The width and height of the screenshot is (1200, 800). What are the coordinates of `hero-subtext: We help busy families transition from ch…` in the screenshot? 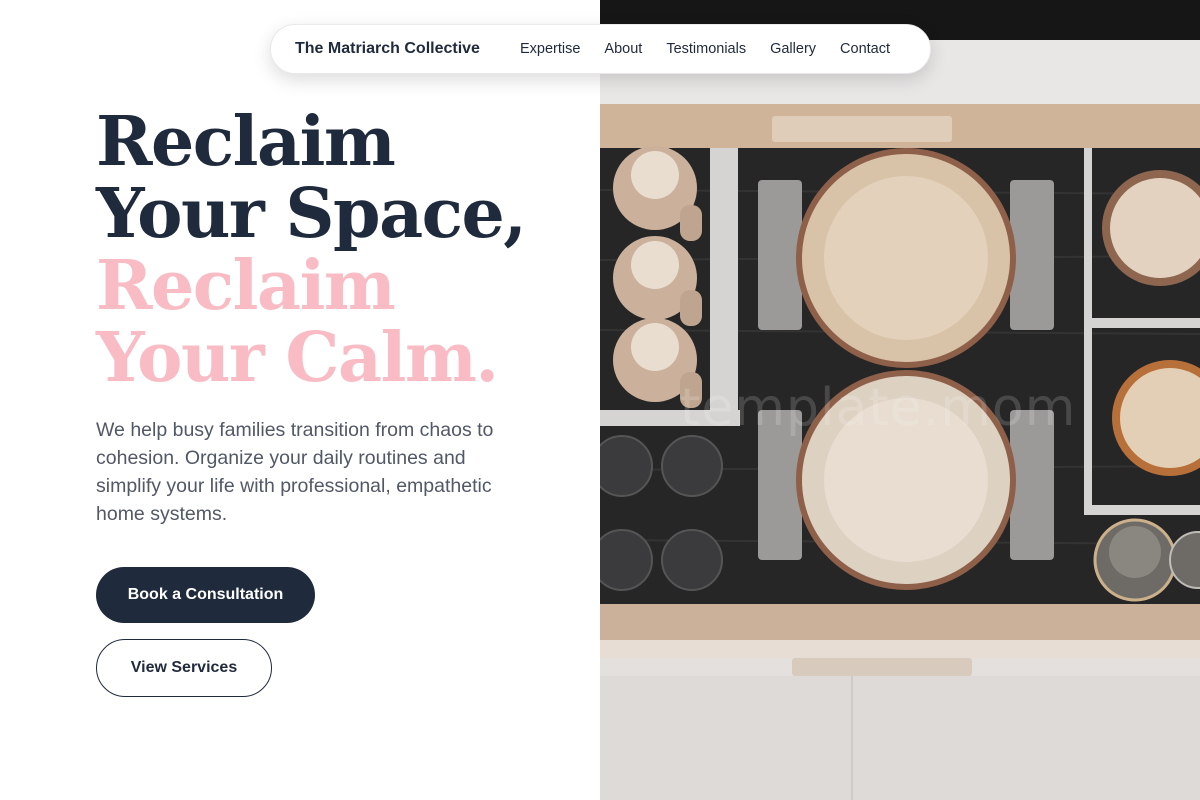 It's located at (295, 472).